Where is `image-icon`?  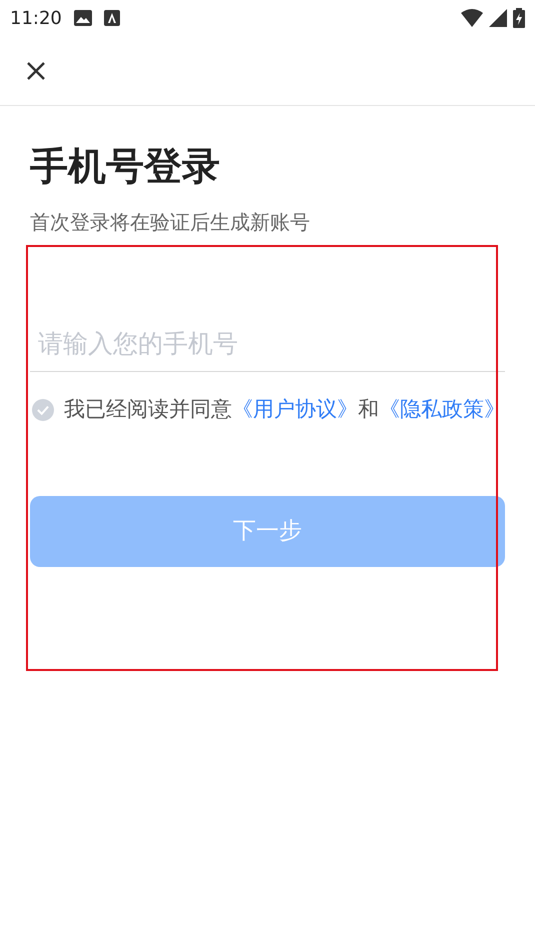 image-icon is located at coordinates (83, 18).